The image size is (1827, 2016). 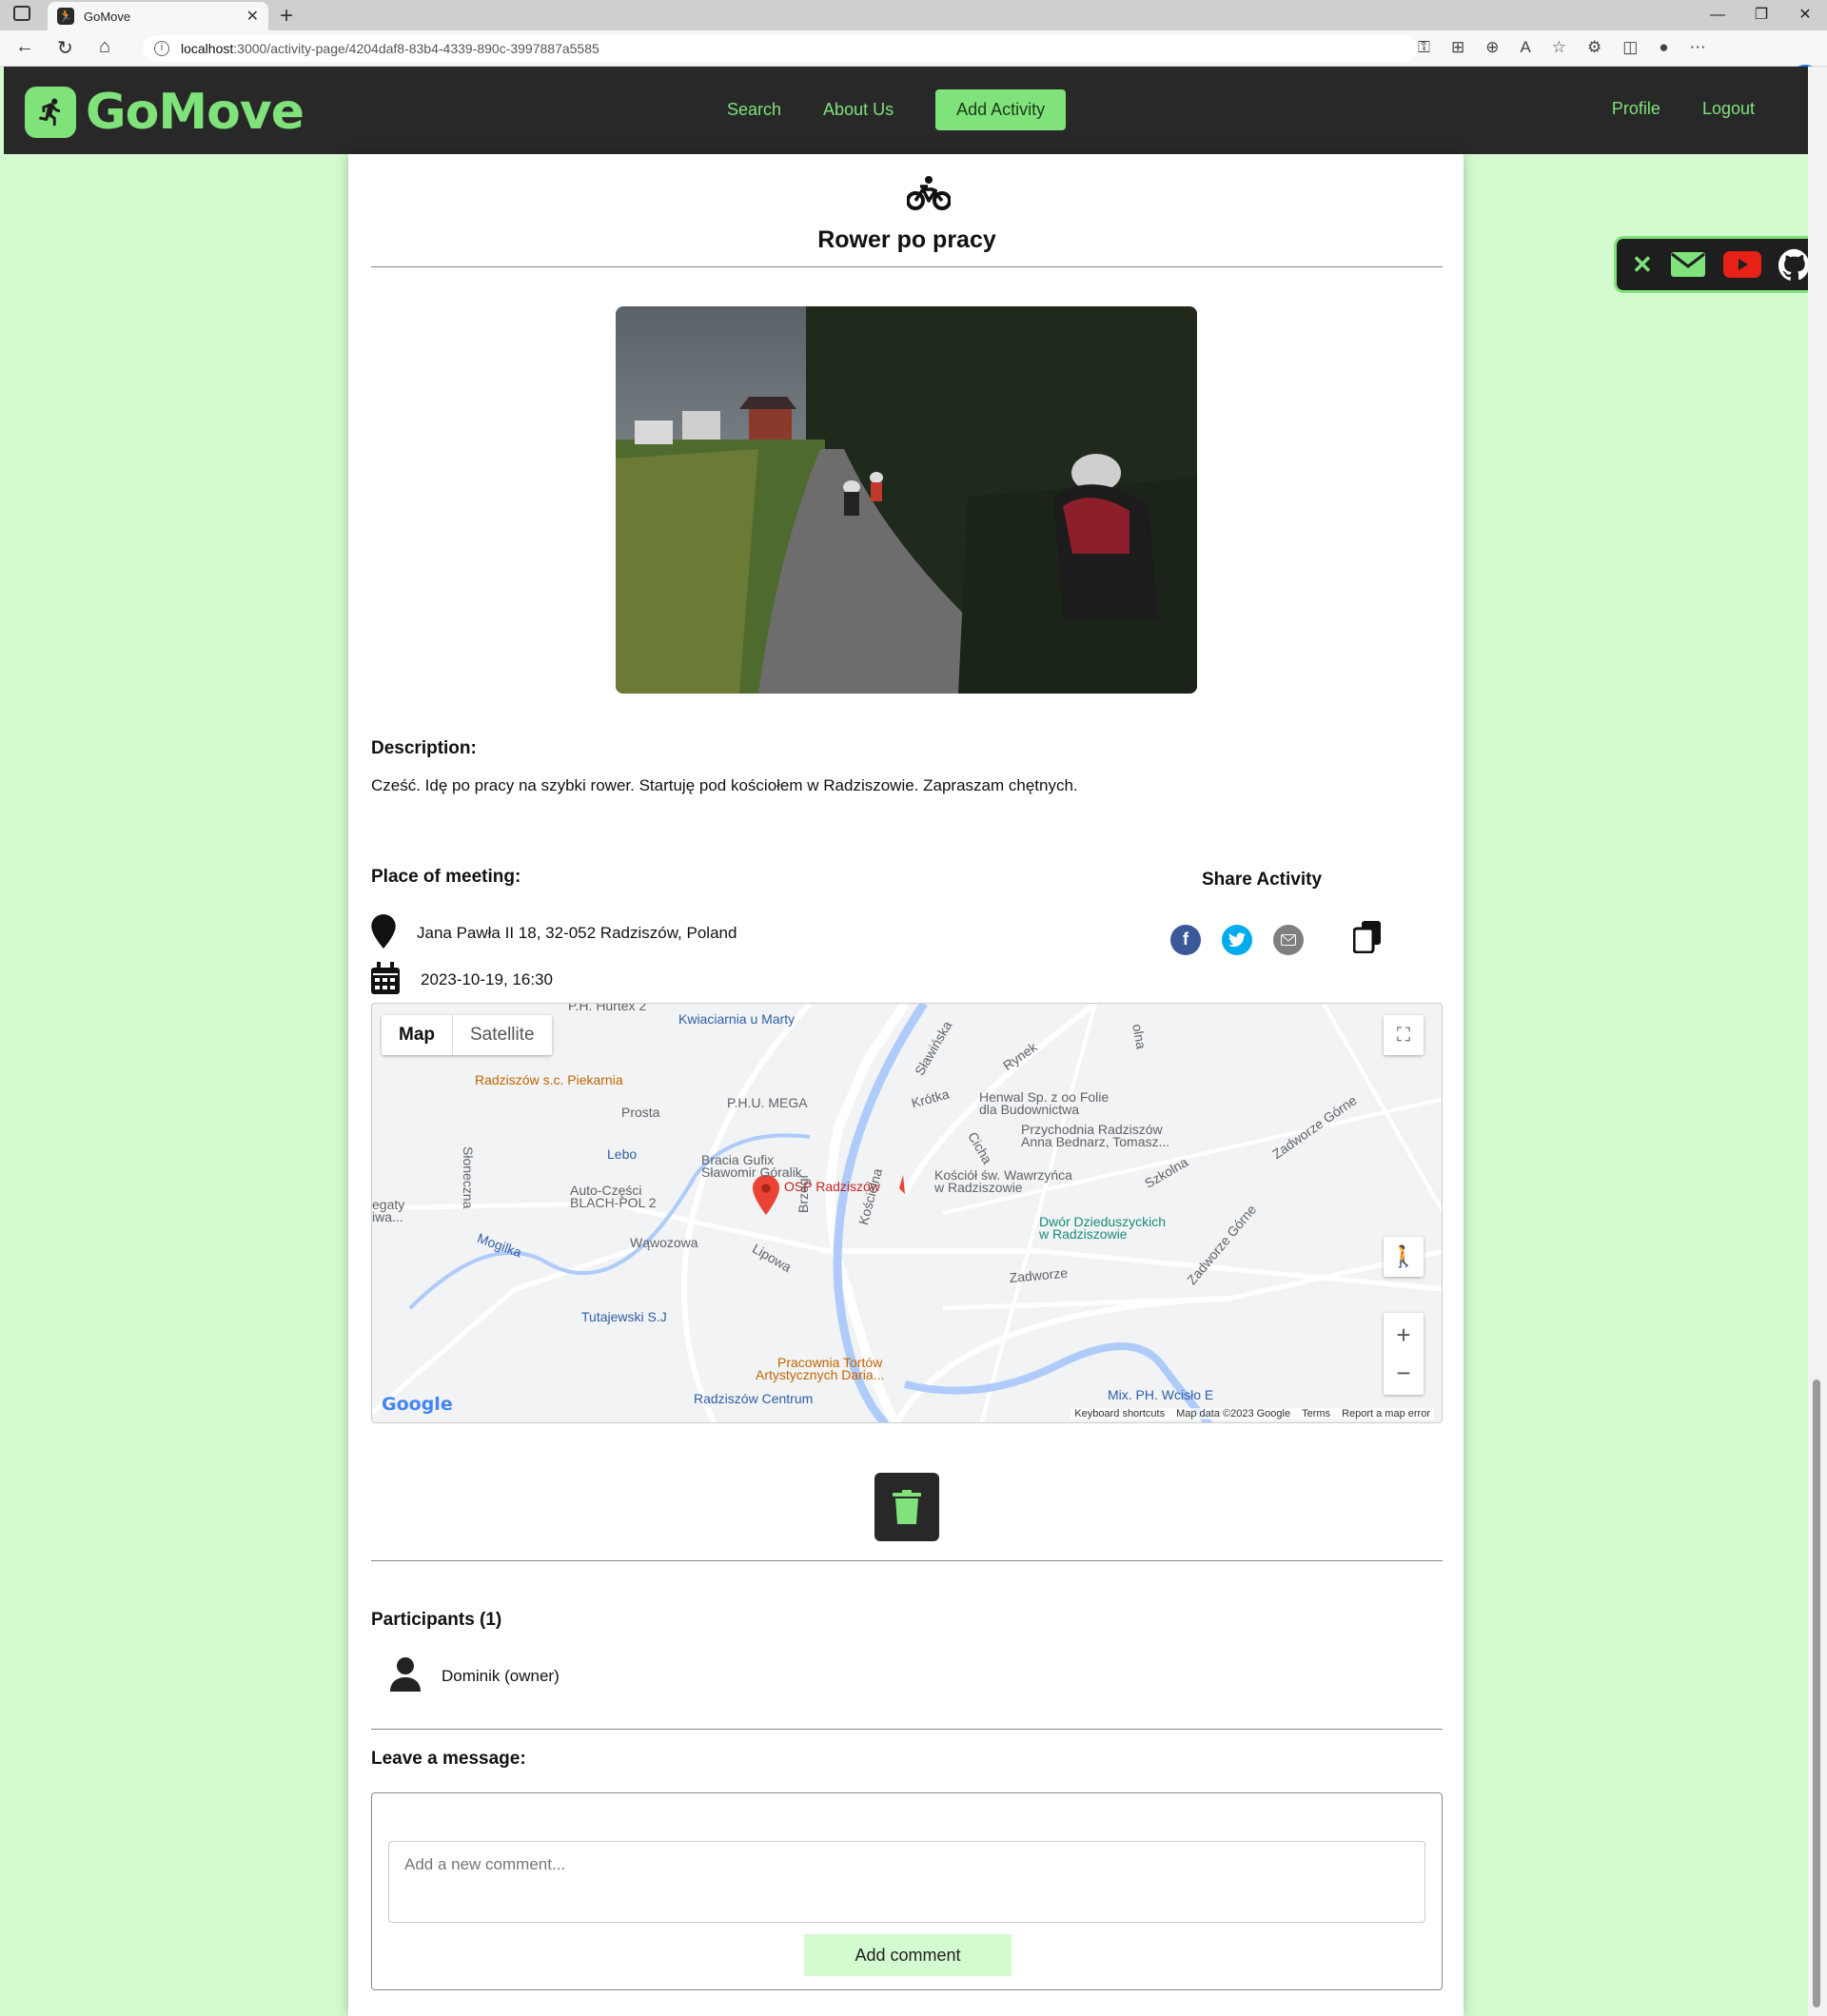 What do you see at coordinates (24, 47) in the screenshot?
I see `back-icon: ←` at bounding box center [24, 47].